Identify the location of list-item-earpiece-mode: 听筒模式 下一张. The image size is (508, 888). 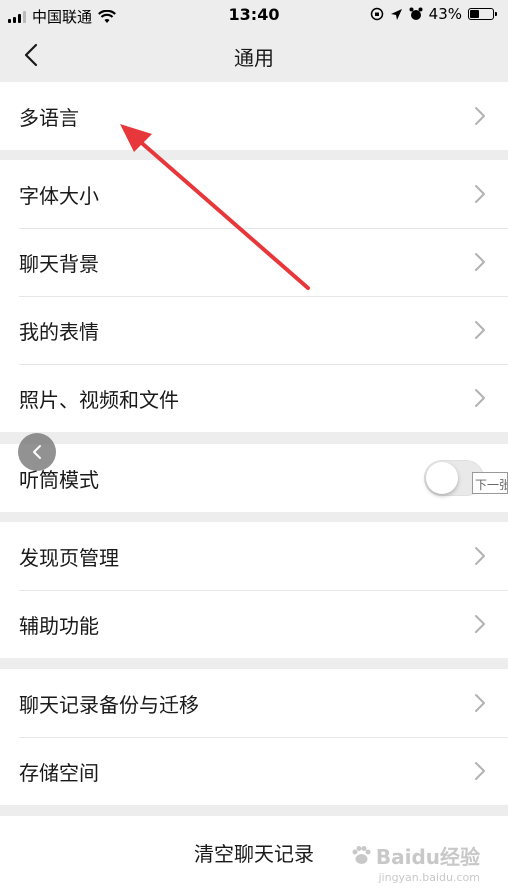
(254, 478).